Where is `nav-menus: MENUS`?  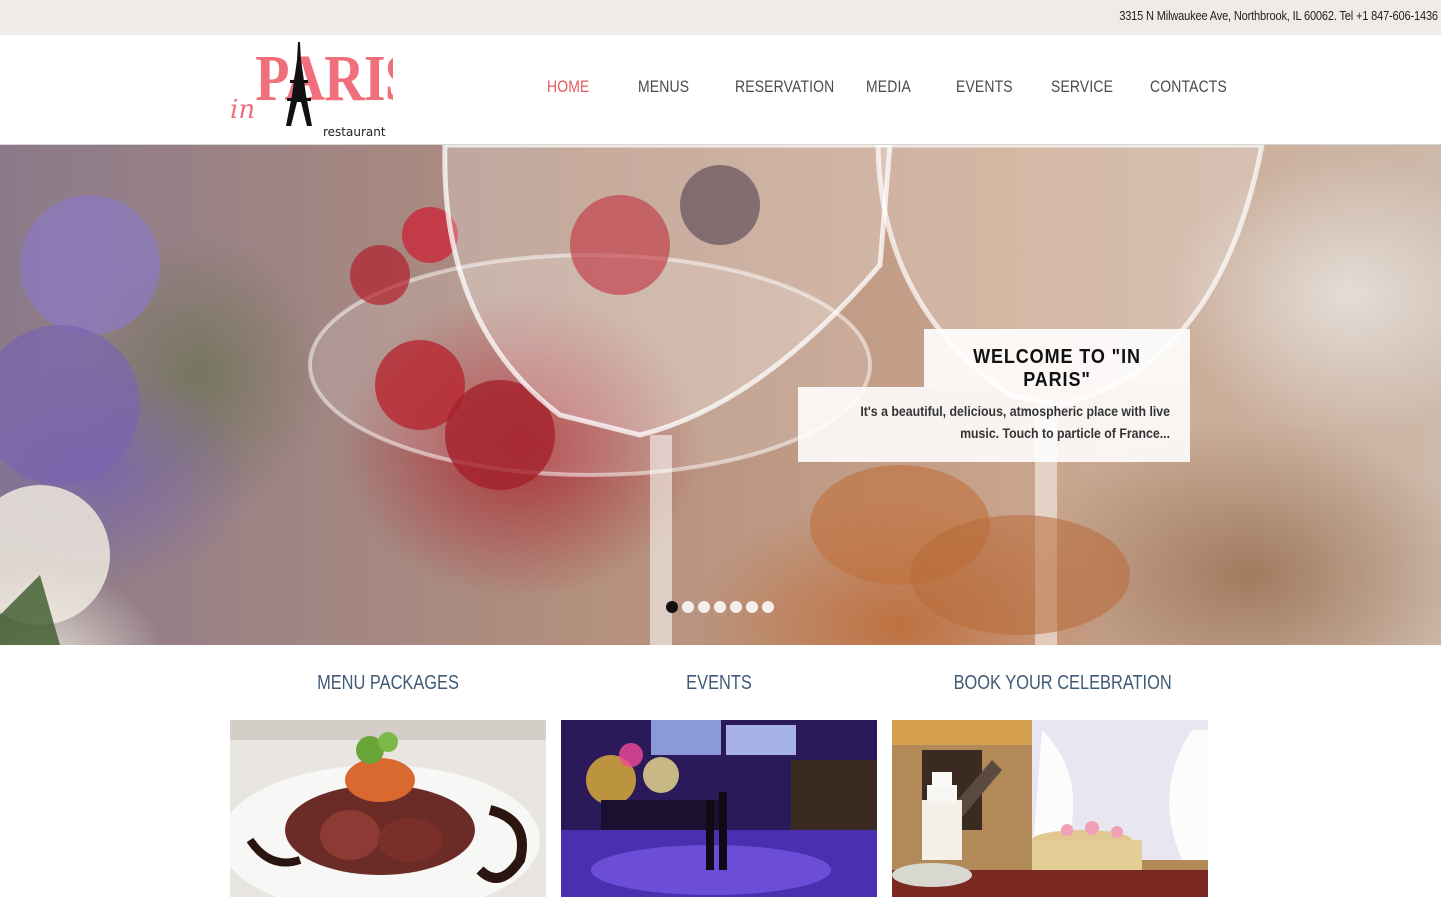
nav-menus: MENUS is located at coordinates (663, 87).